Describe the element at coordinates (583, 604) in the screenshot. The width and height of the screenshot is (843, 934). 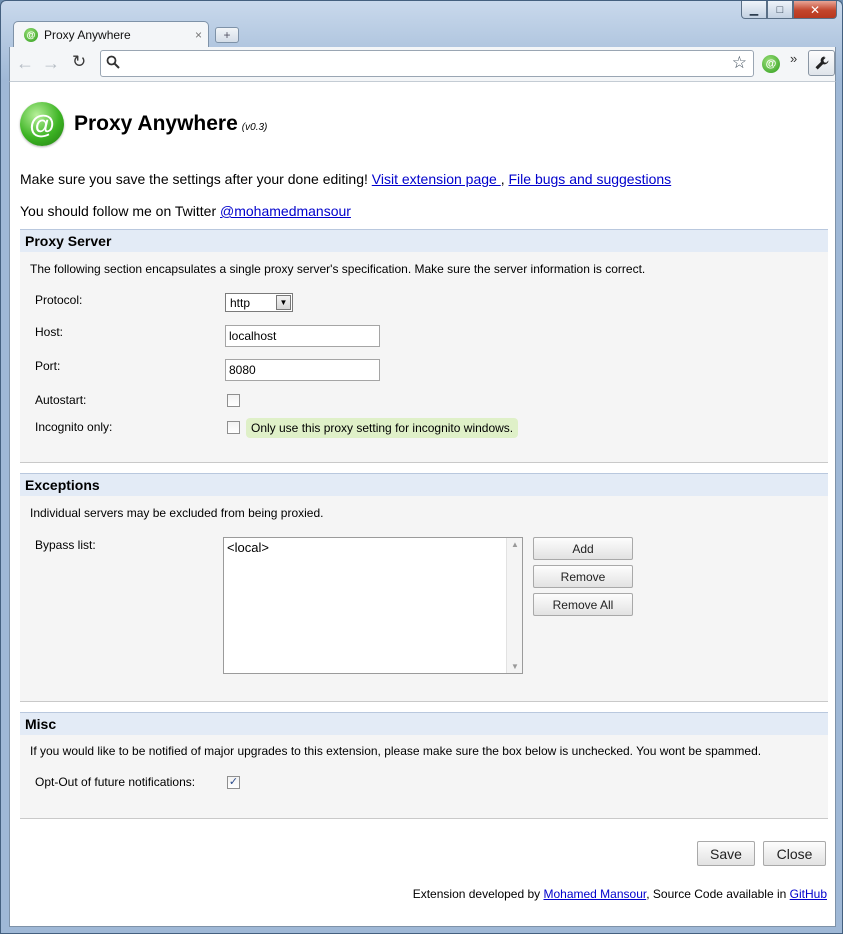
I see `remove-all-button: Remove All` at that location.